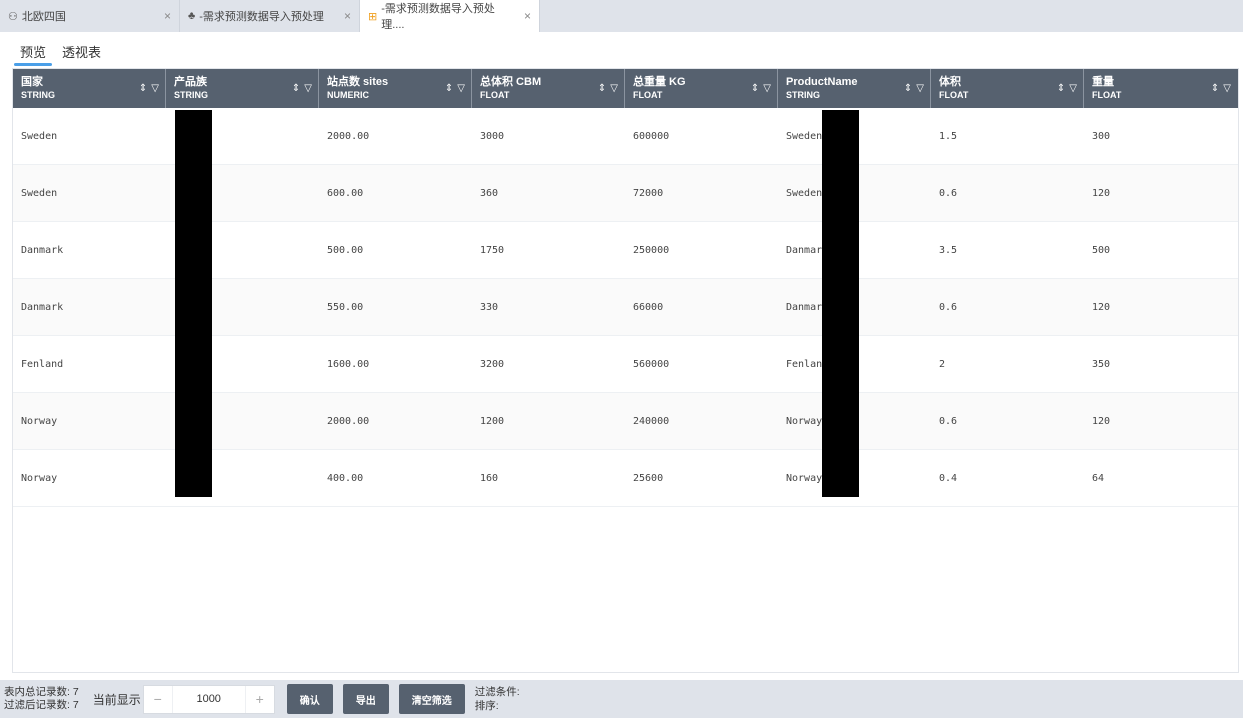 This screenshot has height=718, width=1243. Describe the element at coordinates (648, 193) in the screenshot. I see `table-cell: 72000` at that location.